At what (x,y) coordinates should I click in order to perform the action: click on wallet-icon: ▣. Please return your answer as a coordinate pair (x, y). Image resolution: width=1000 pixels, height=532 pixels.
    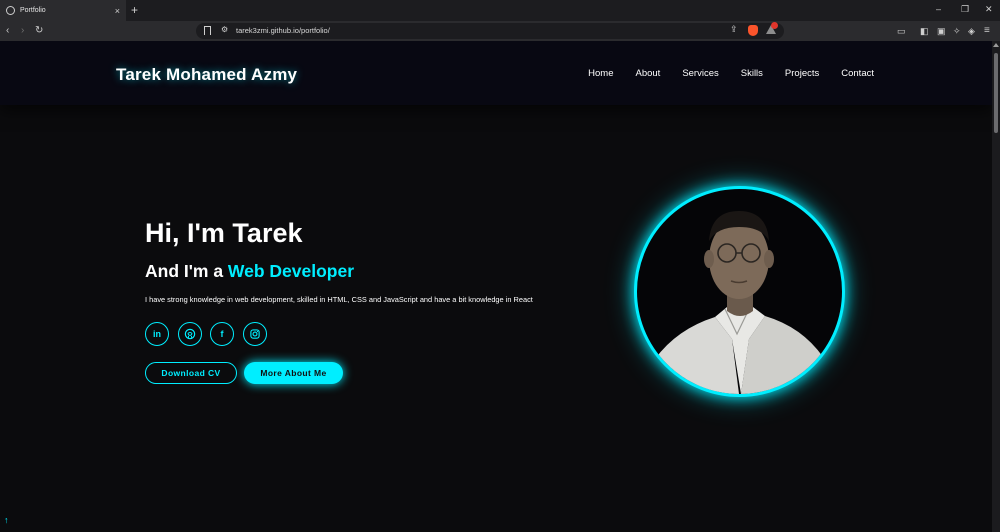
    Looking at the image, I should click on (941, 31).